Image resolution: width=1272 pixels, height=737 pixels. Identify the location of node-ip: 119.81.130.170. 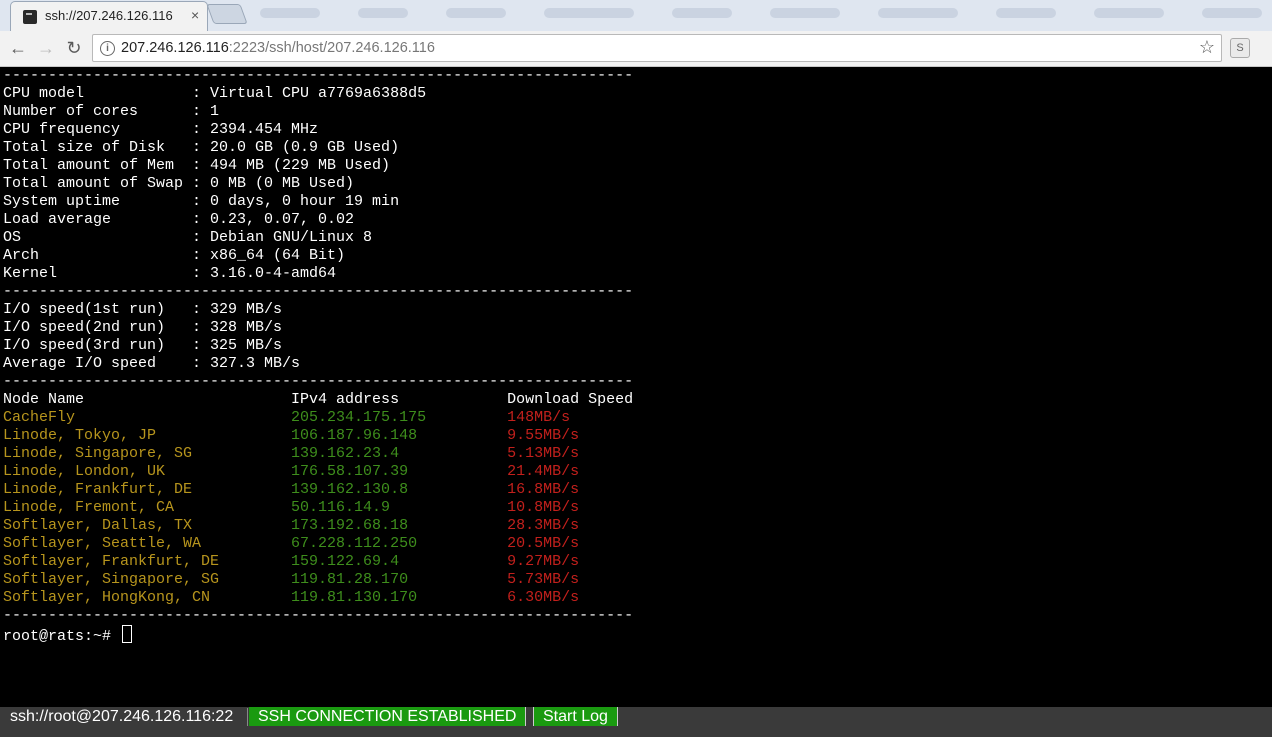
(354, 597).